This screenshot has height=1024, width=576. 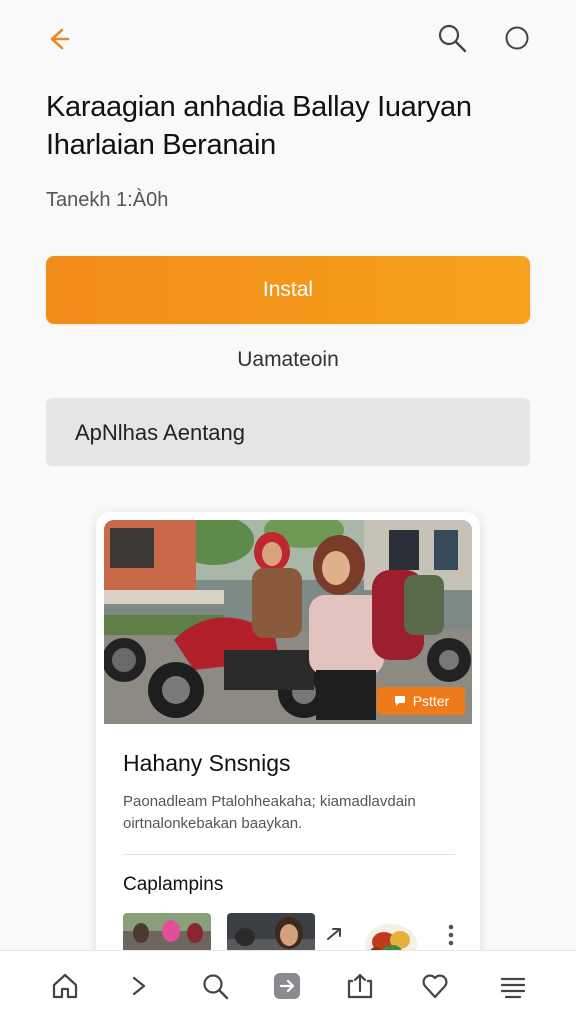 I want to click on more-options-icon, so click(x=451, y=935).